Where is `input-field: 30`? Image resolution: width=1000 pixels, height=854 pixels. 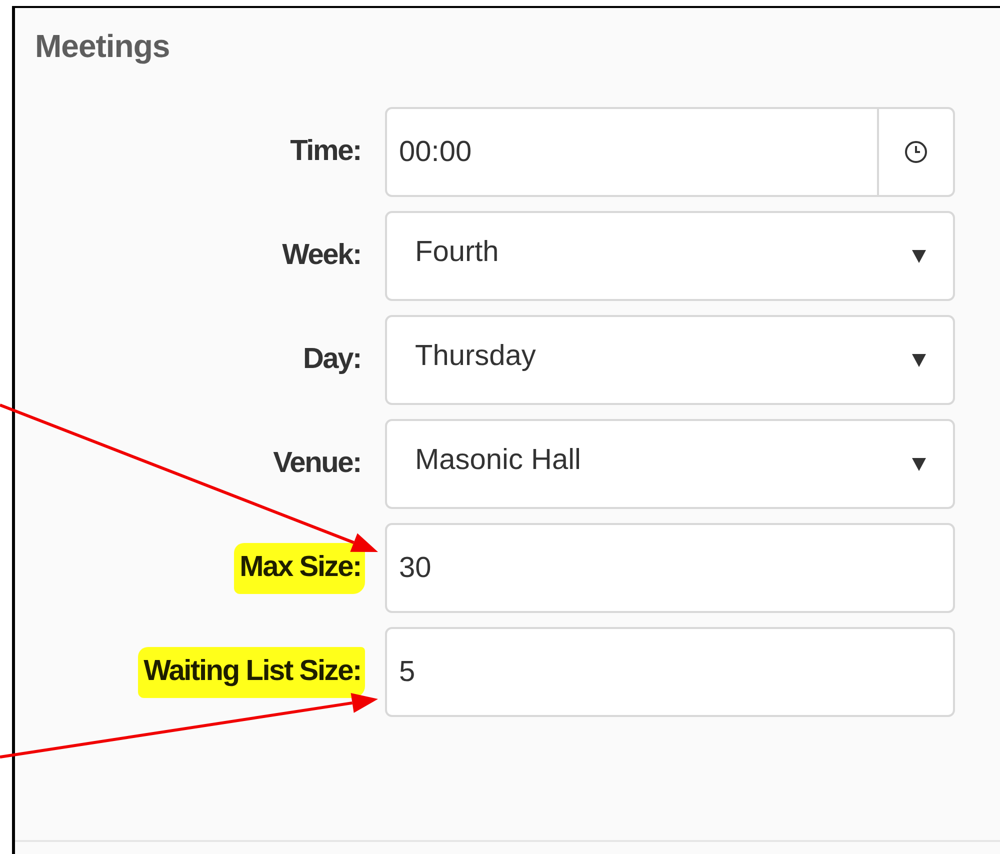
input-field: 30 is located at coordinates (670, 568).